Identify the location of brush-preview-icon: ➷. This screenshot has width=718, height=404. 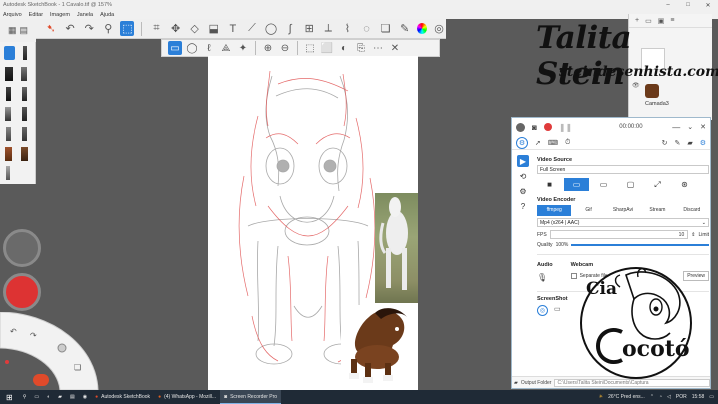
(51, 28).